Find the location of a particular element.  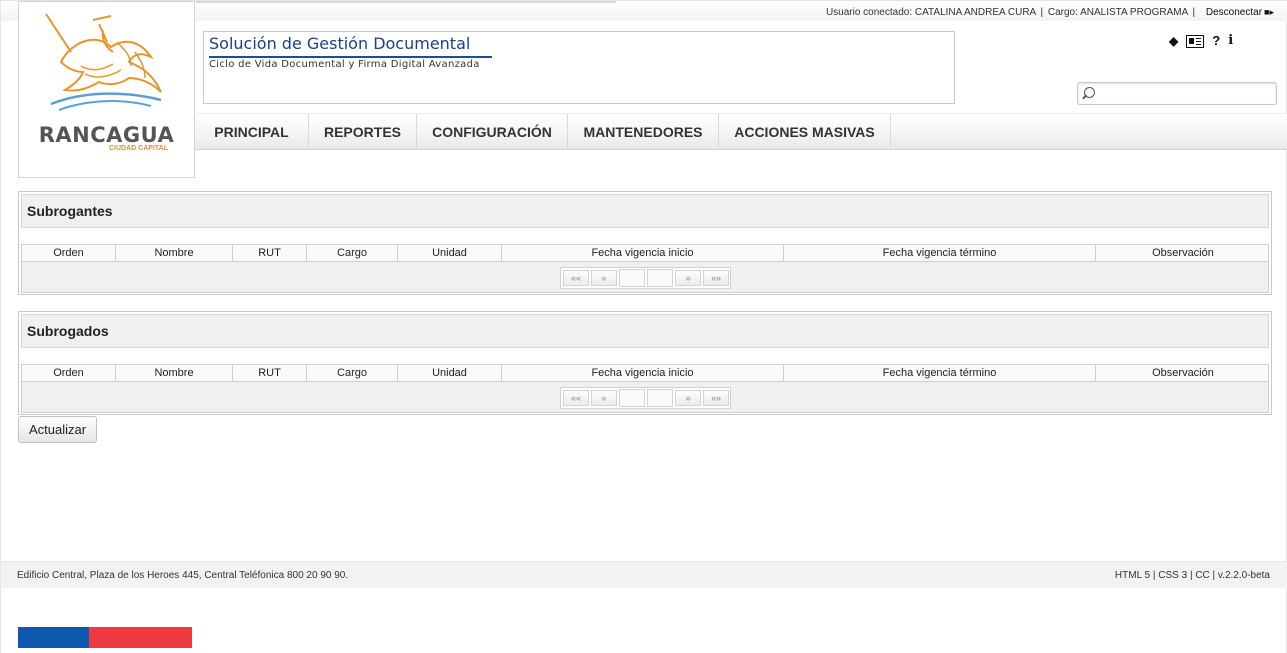

search-icon is located at coordinates (1089, 92).